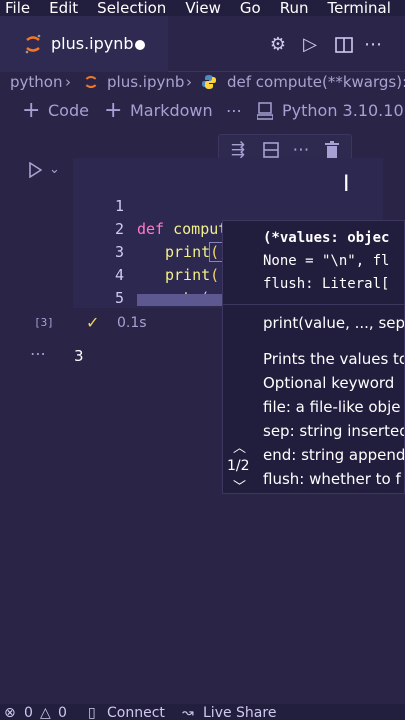 This screenshot has height=720, width=405. I want to click on run-icon: ▷, so click(310, 45).